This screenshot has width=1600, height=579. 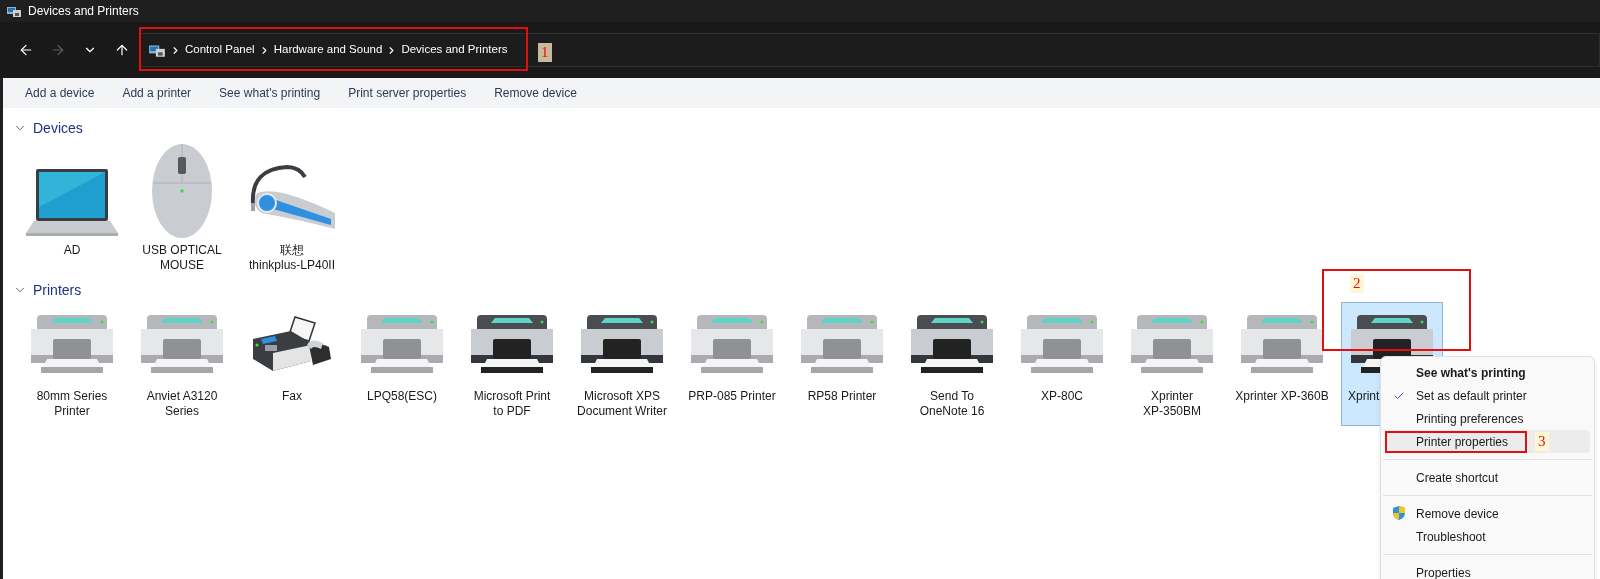 What do you see at coordinates (1542, 441) in the screenshot?
I see `annotation-number: 3` at bounding box center [1542, 441].